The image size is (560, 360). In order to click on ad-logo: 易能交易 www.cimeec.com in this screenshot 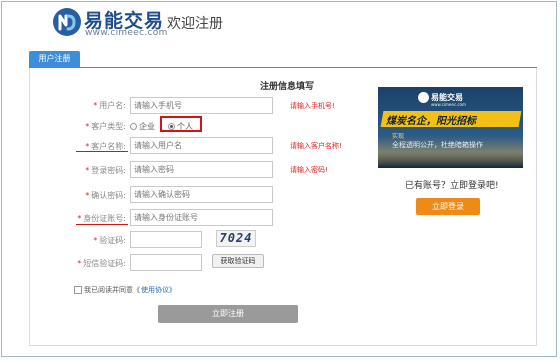, I will do `click(442, 99)`.